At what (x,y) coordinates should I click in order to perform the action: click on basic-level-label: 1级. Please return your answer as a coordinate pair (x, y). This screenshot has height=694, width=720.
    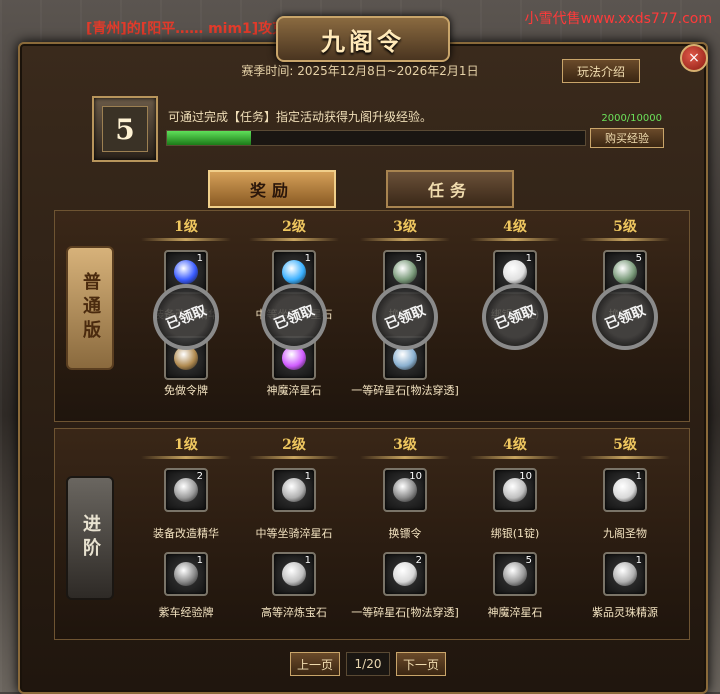
    Looking at the image, I should click on (186, 227).